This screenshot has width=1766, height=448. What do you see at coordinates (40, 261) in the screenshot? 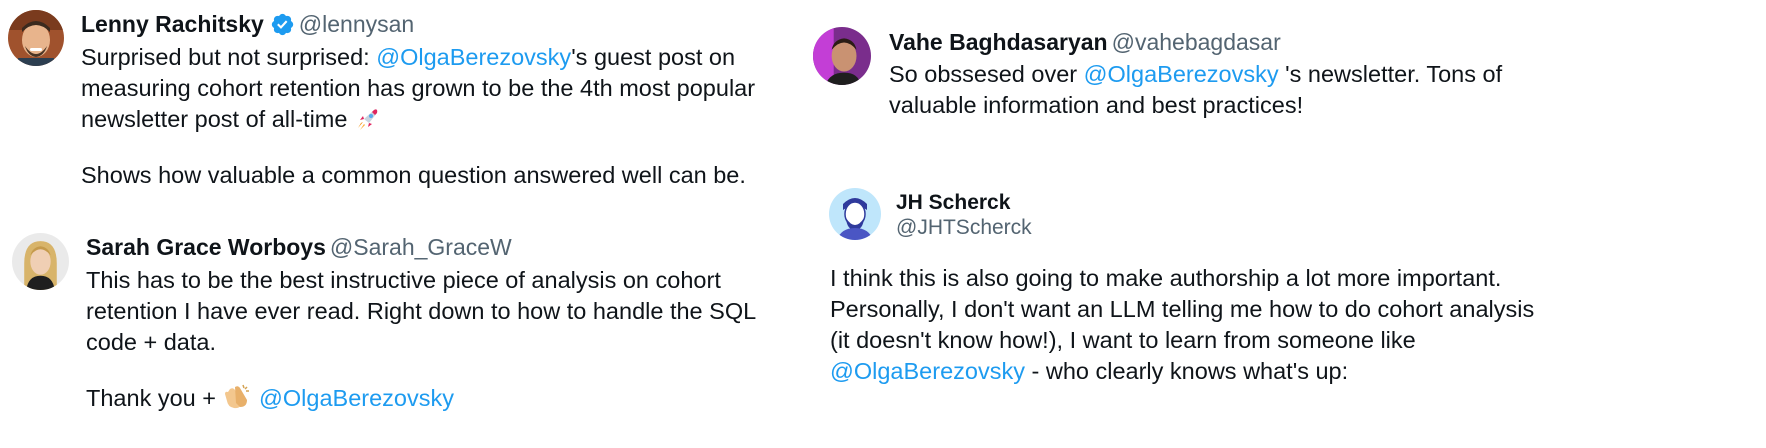
I see `avatar-sarah` at bounding box center [40, 261].